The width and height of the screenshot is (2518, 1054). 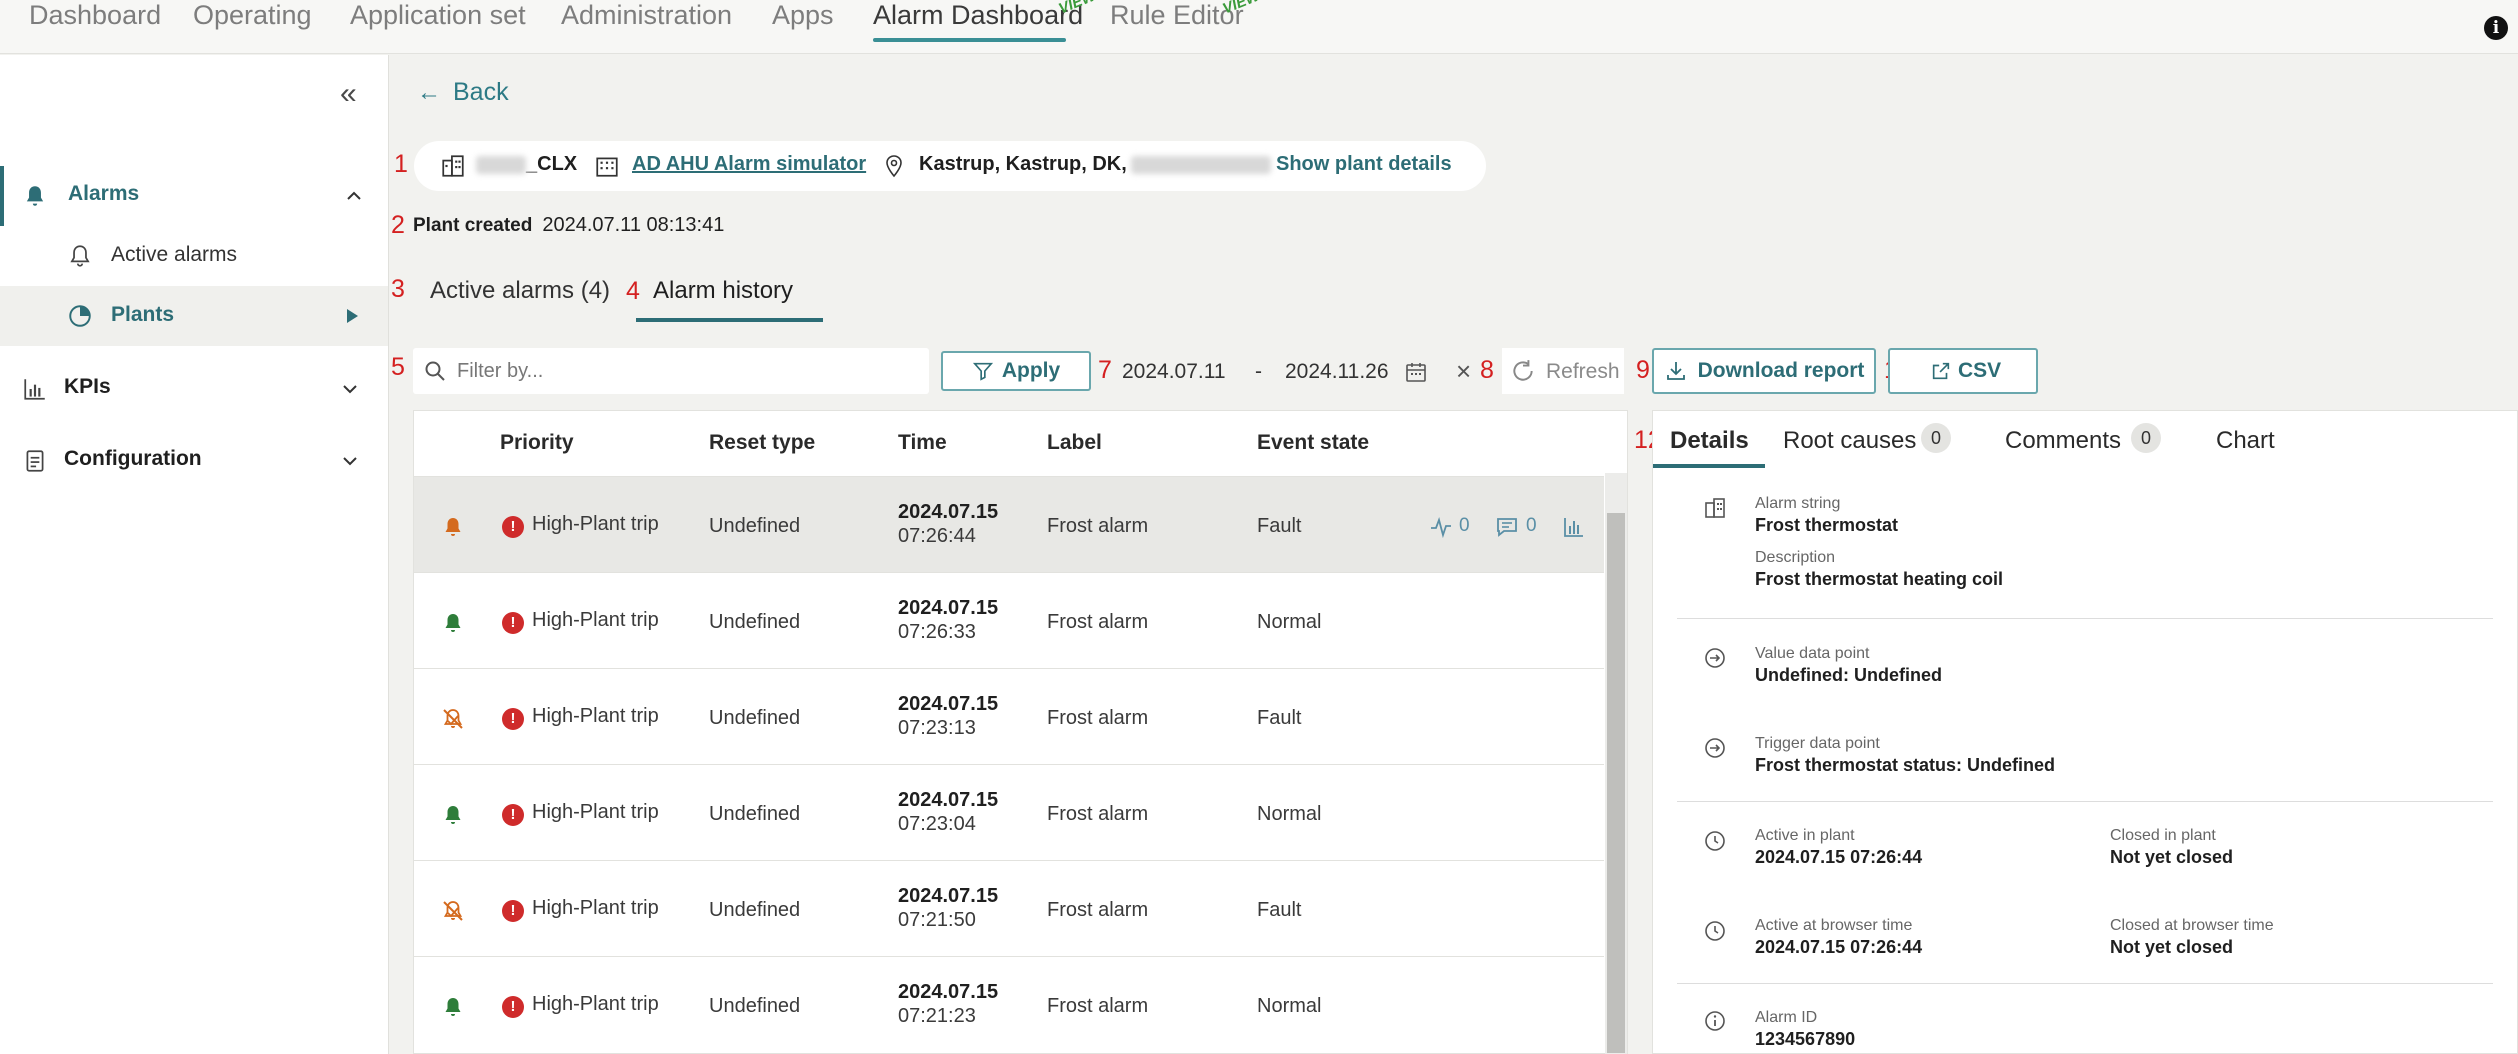 What do you see at coordinates (1715, 1021) in the screenshot?
I see `info-circle-icon` at bounding box center [1715, 1021].